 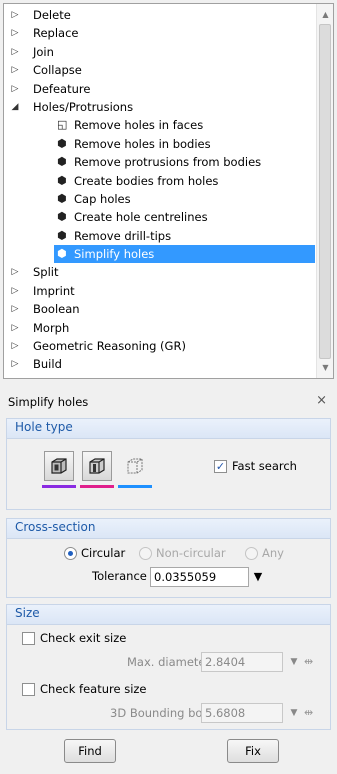 What do you see at coordinates (169, 662) in the screenshot?
I see `max-diameter-label: Max. diameter` at bounding box center [169, 662].